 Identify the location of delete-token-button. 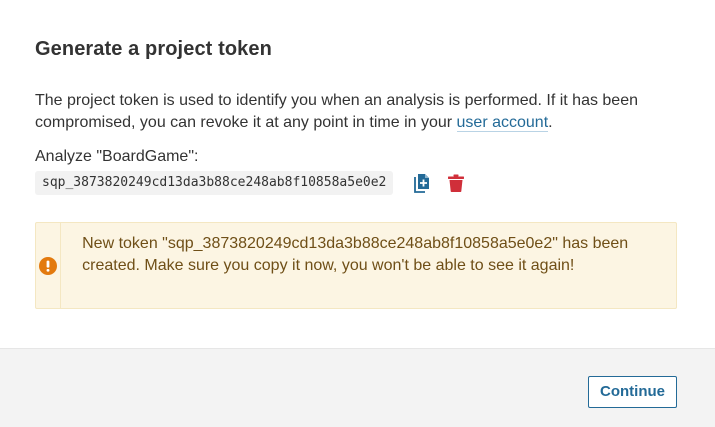
(456, 183).